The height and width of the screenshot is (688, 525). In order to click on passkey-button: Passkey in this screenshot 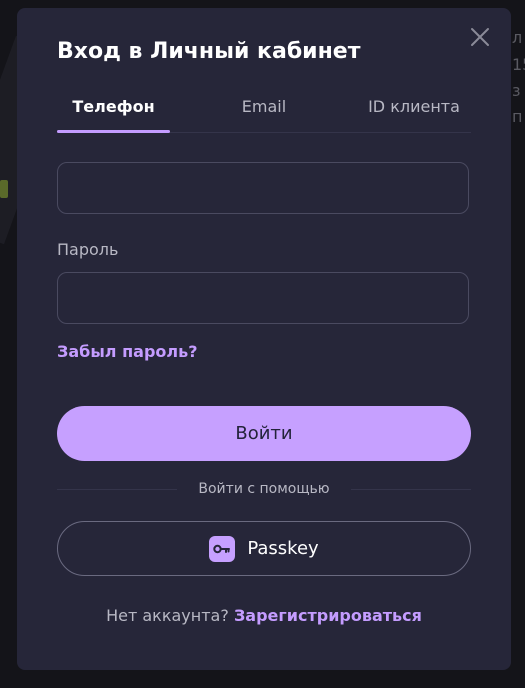, I will do `click(264, 548)`.